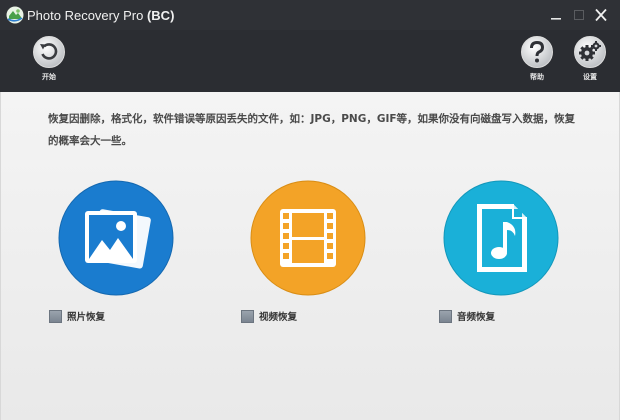 Image resolution: width=620 pixels, height=420 pixels. What do you see at coordinates (86, 317) in the screenshot?
I see `photo-recovery-label: 照片恢复` at bounding box center [86, 317].